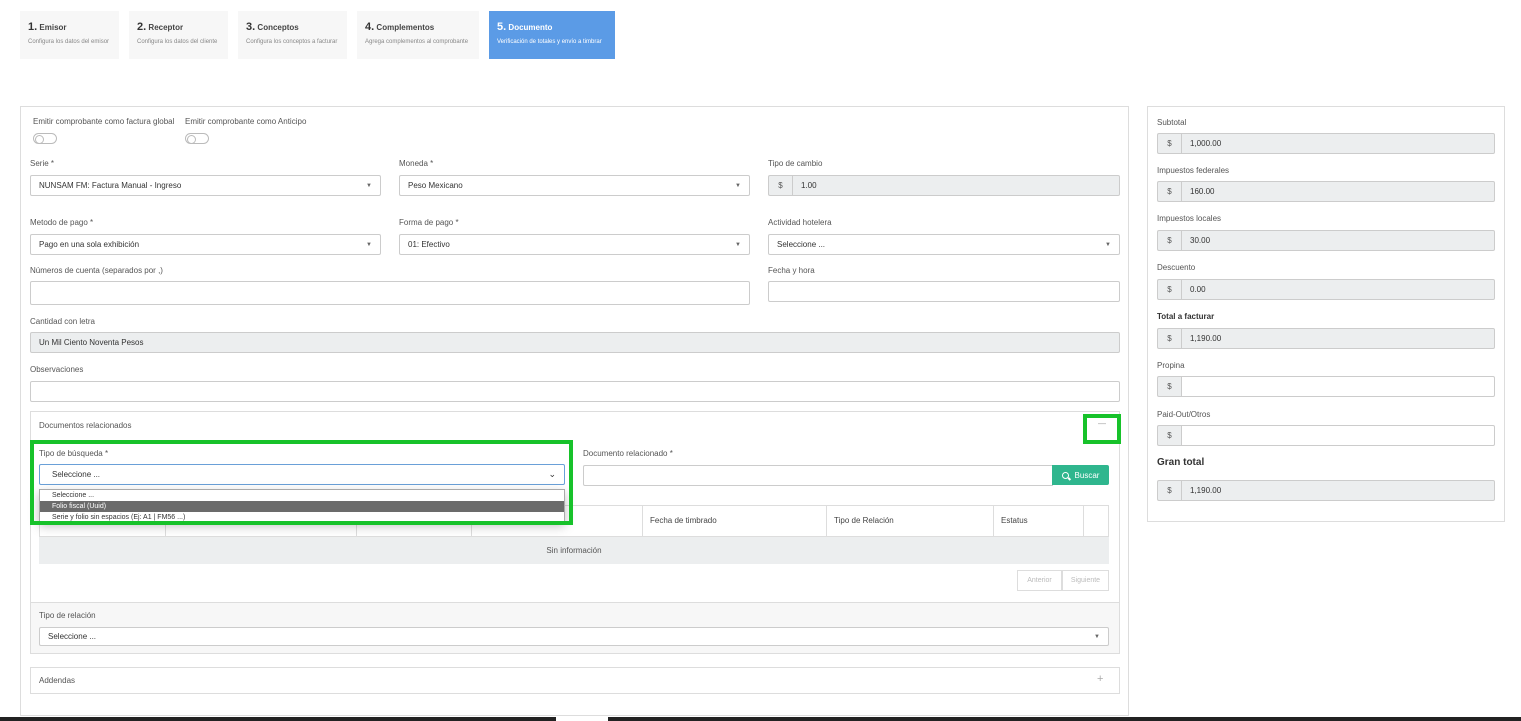 This screenshot has height=721, width=1521. Describe the element at coordinates (417, 42) in the screenshot. I see `step-subtitle: Agrega complementos al comprobante` at that location.